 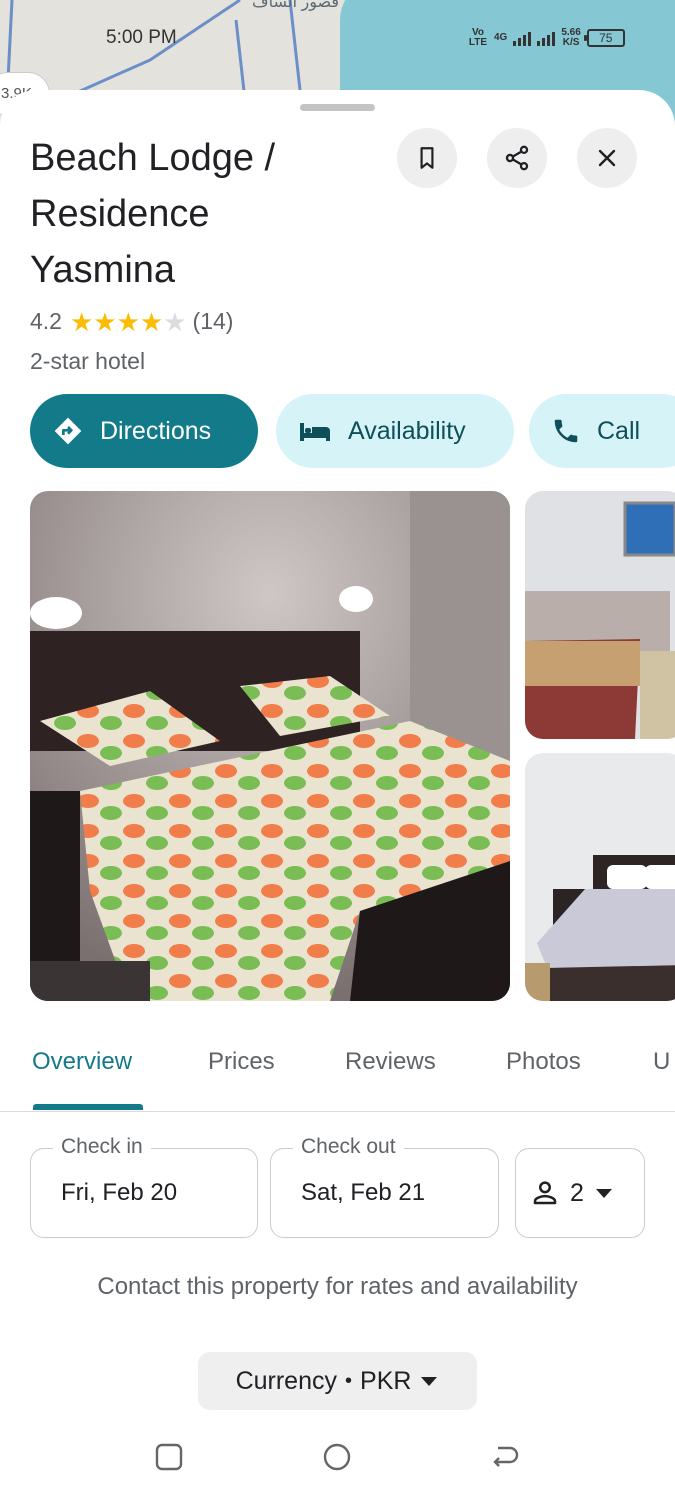 I want to click on call-button: Call, so click(x=602, y=431).